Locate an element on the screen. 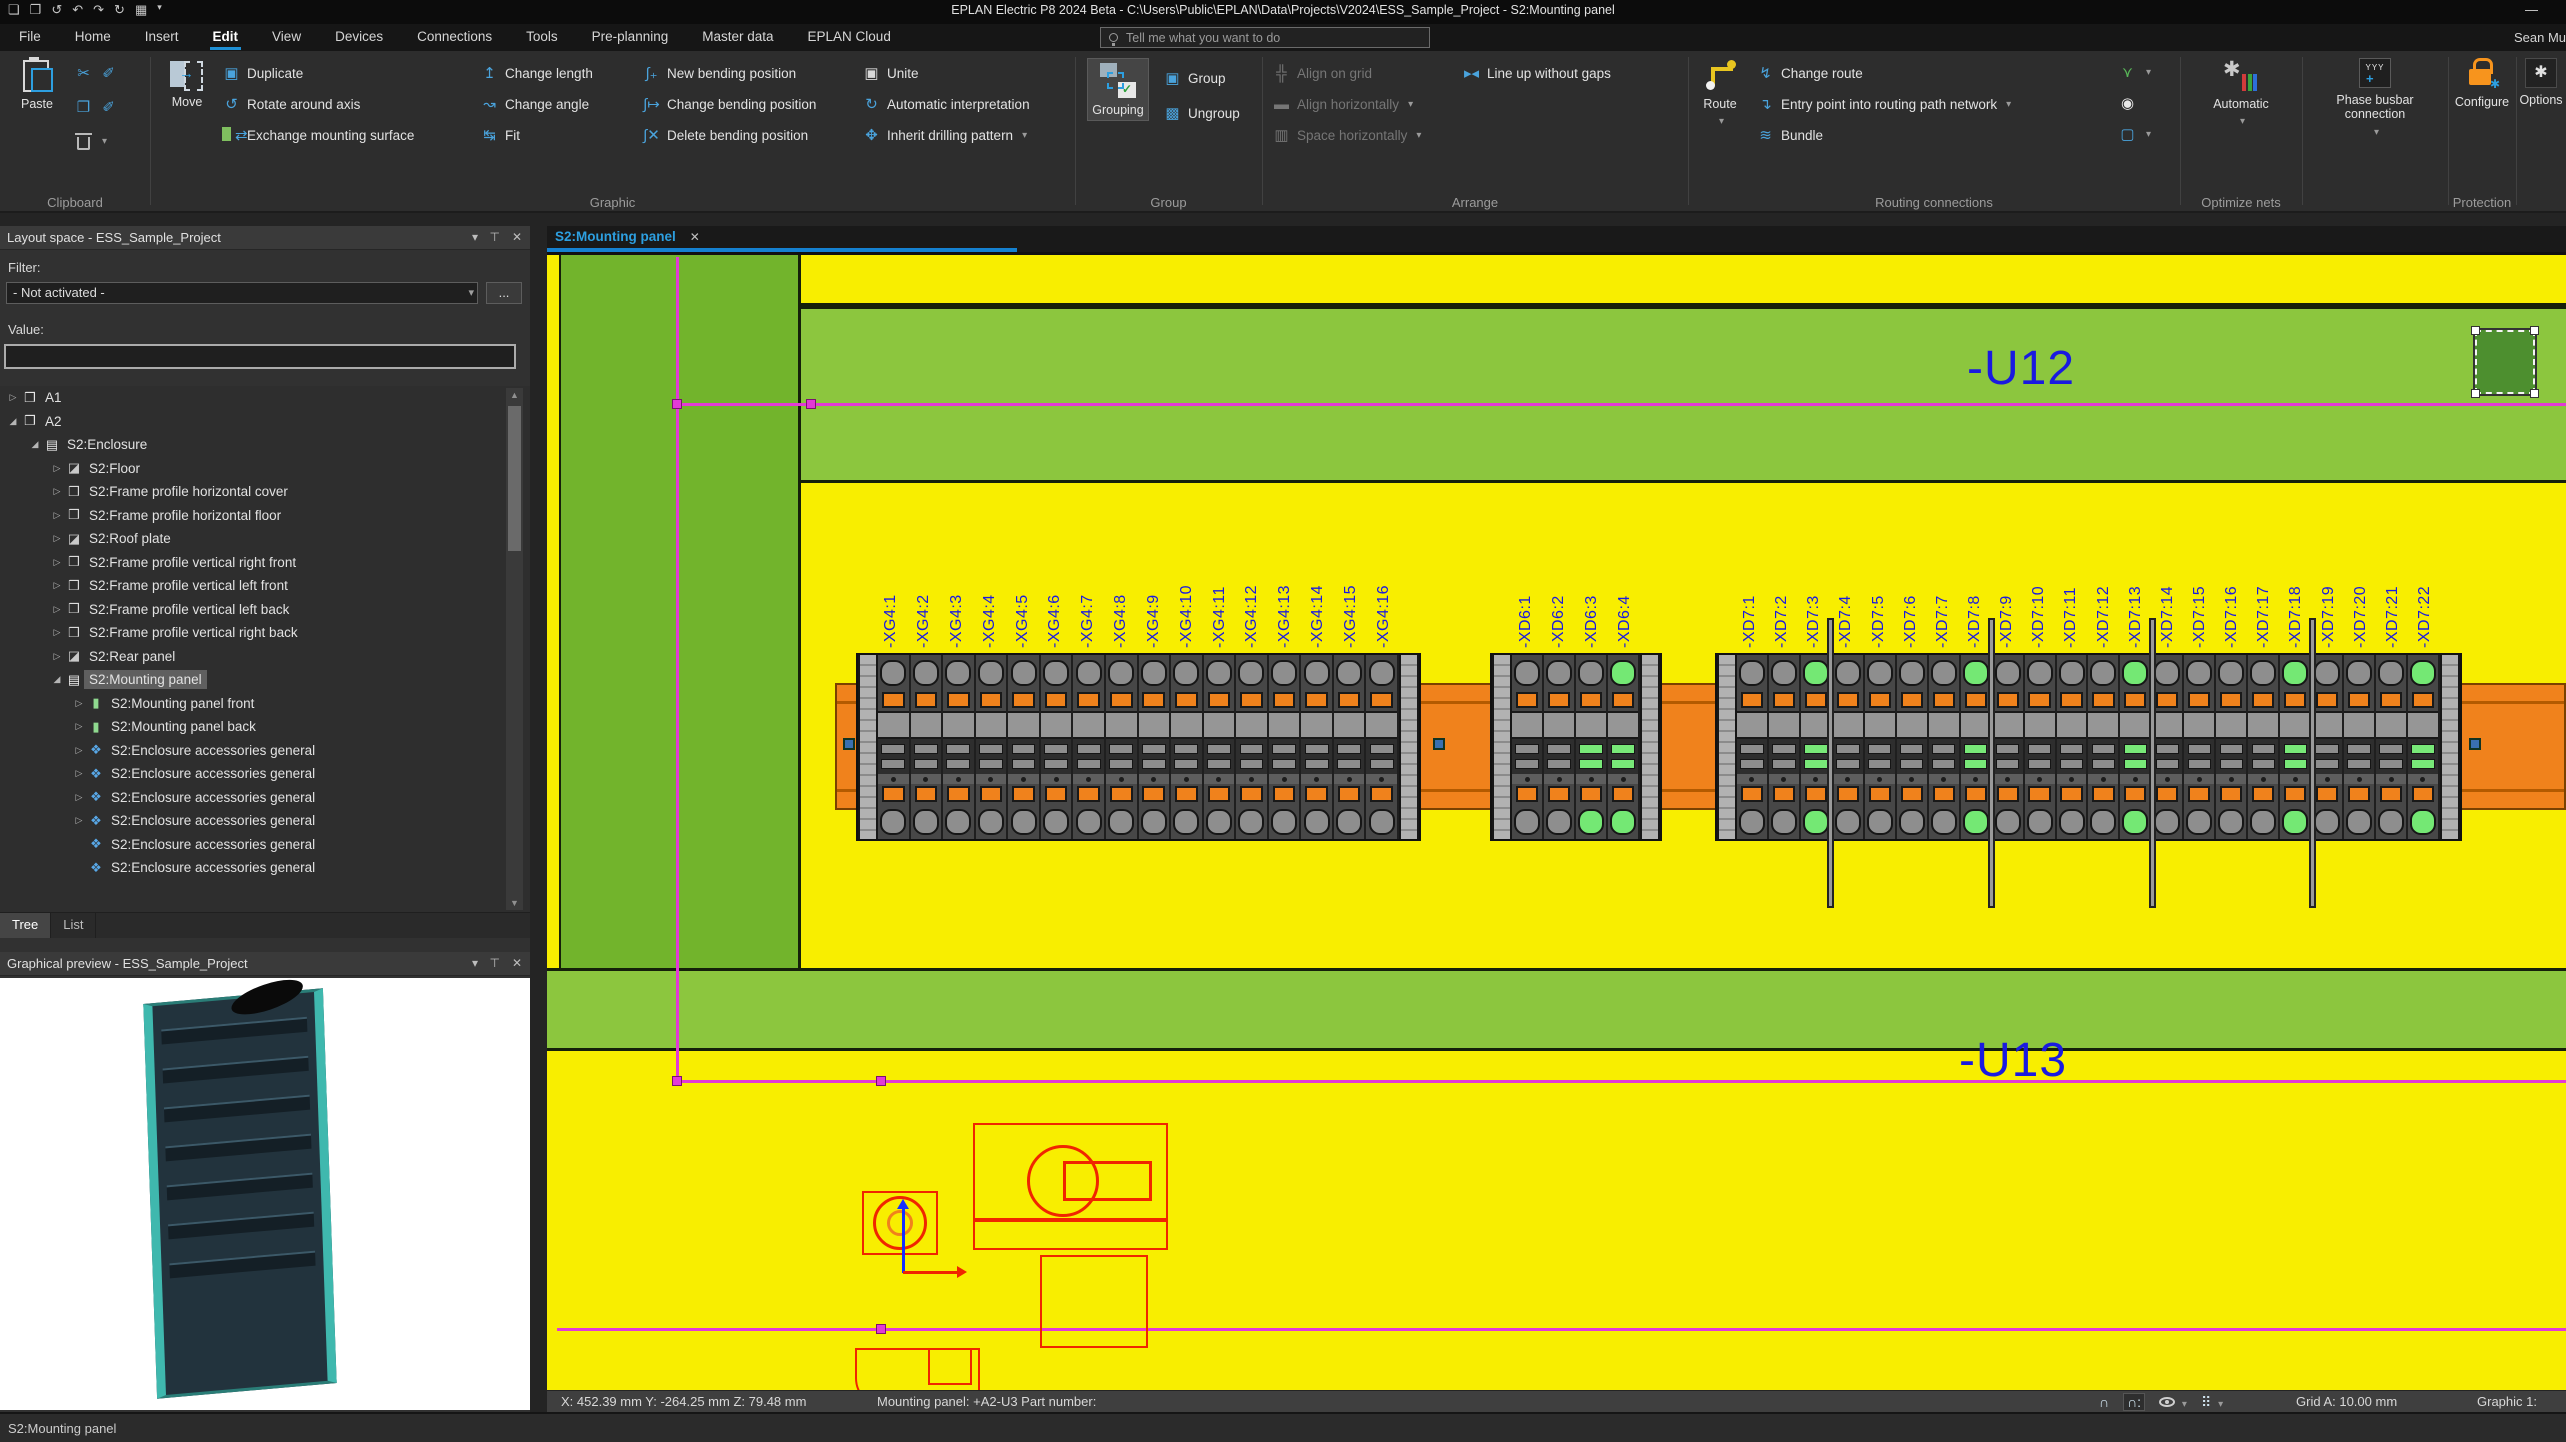 Image resolution: width=2566 pixels, height=1442 pixels. routing-frame-button: ▢ ▾ is located at coordinates (2134, 134).